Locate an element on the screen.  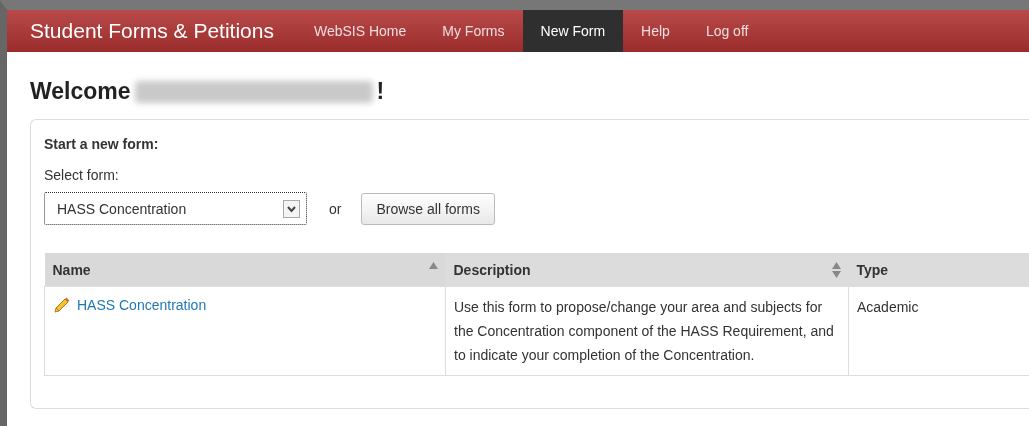
welcome-heading: Welcome is located at coordinates (80, 91).